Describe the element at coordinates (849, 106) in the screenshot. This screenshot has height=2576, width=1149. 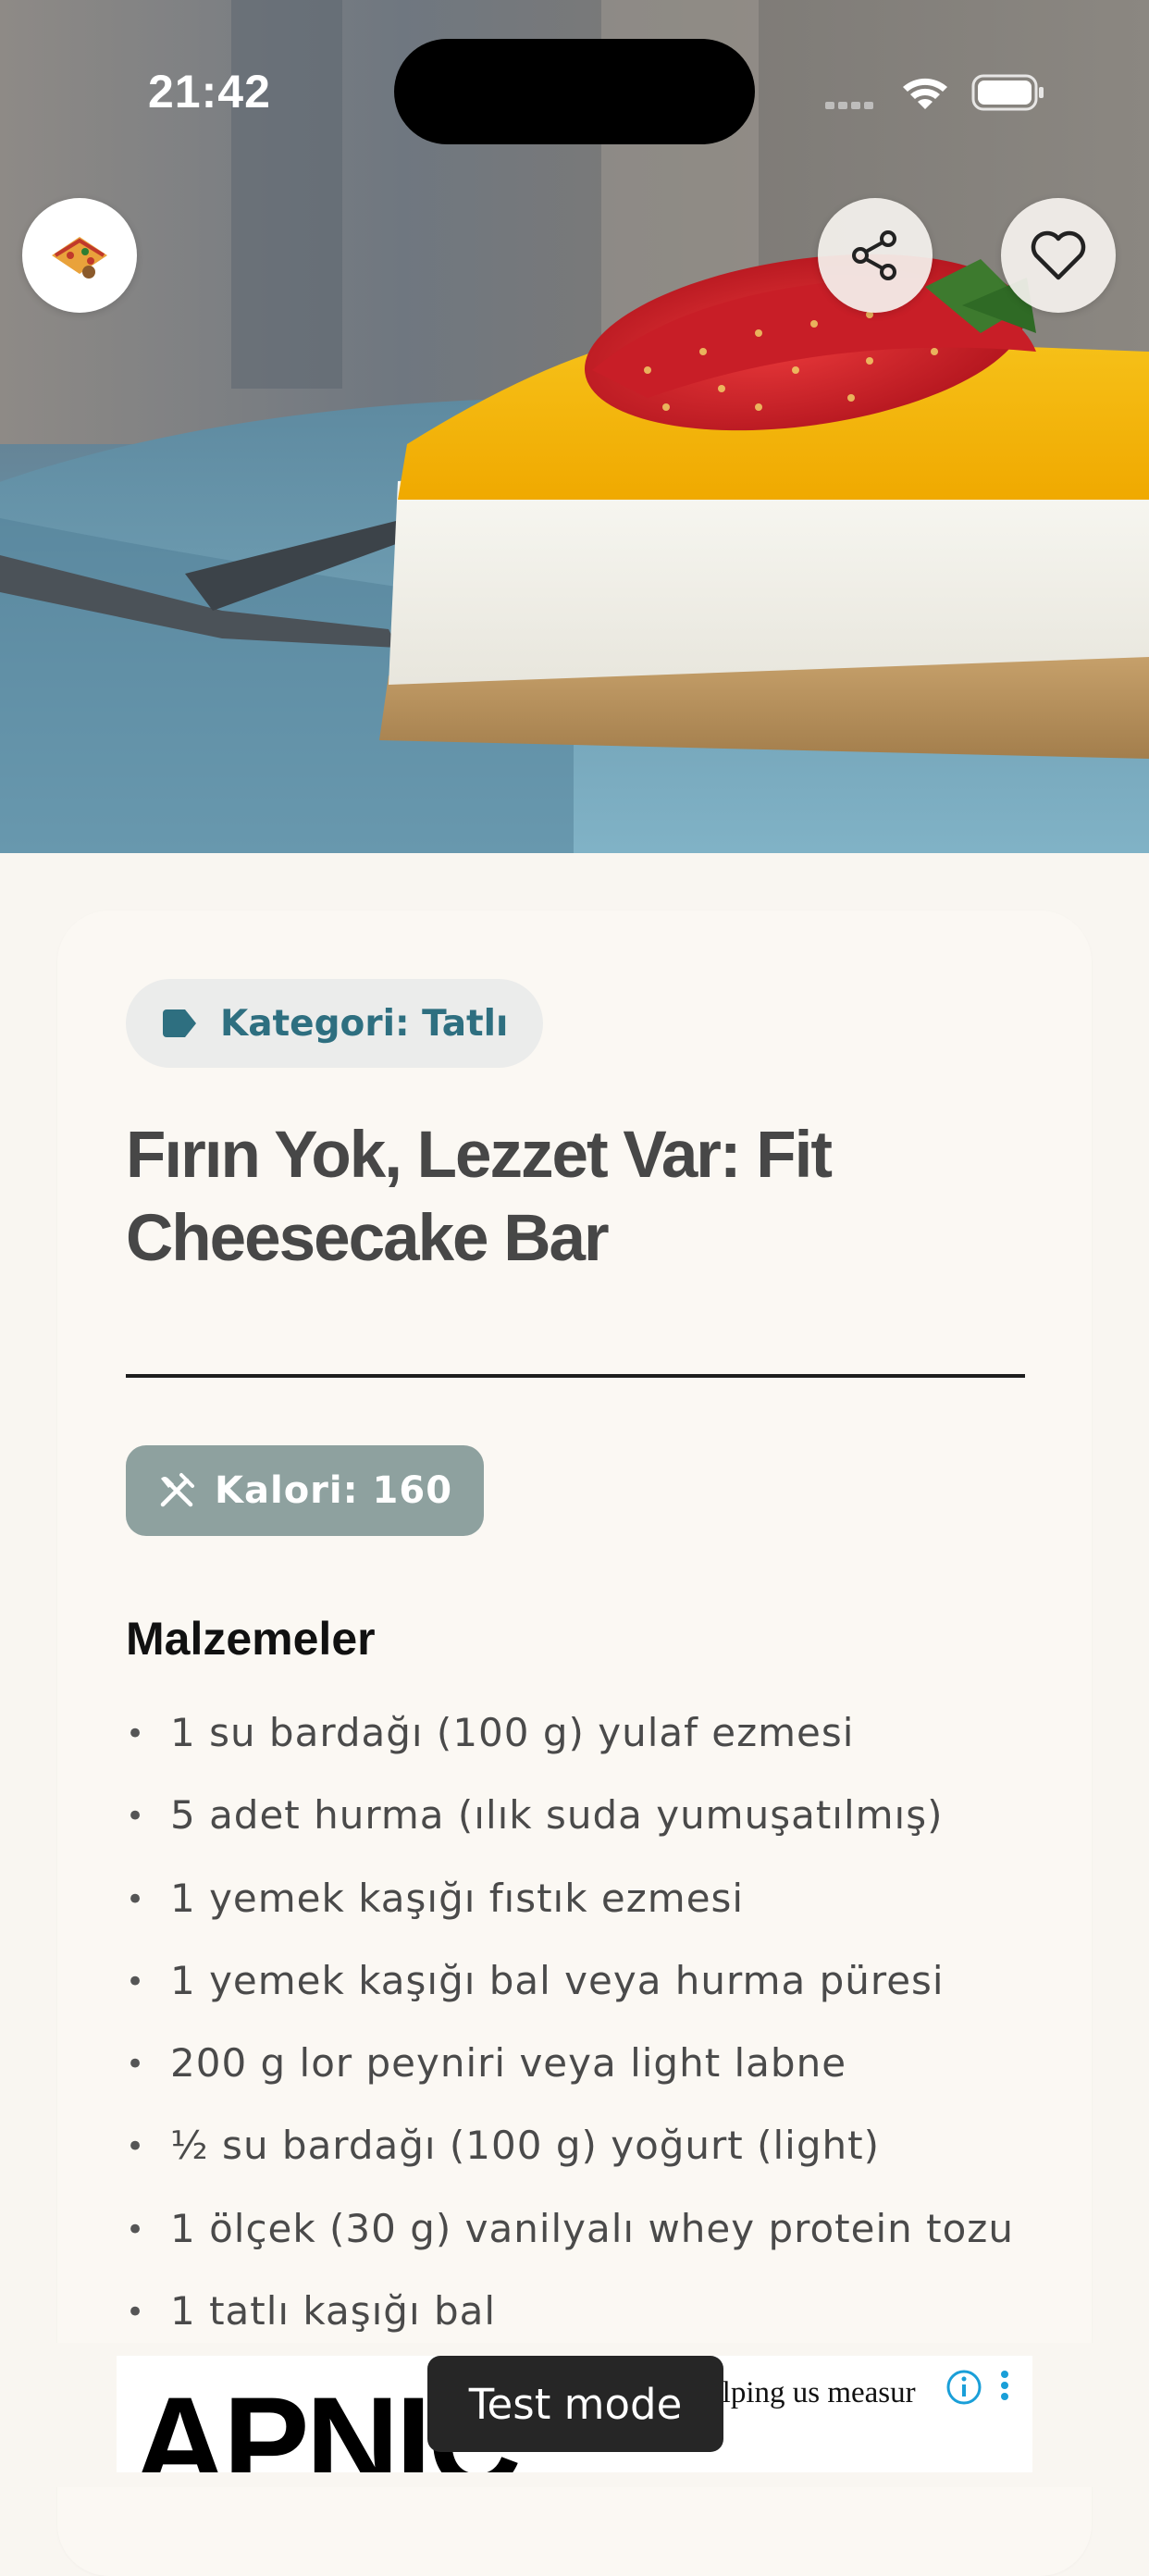
I see `signal-icon` at that location.